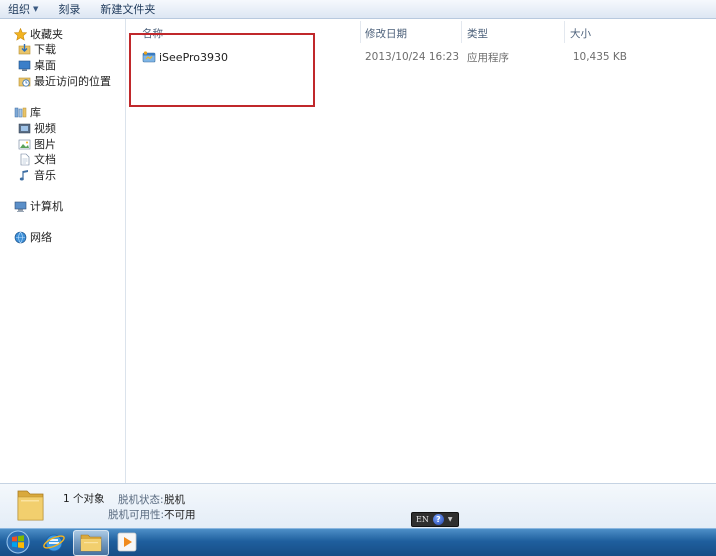  Describe the element at coordinates (45, 159) in the screenshot. I see `sidebar-item-label: 文档` at that location.